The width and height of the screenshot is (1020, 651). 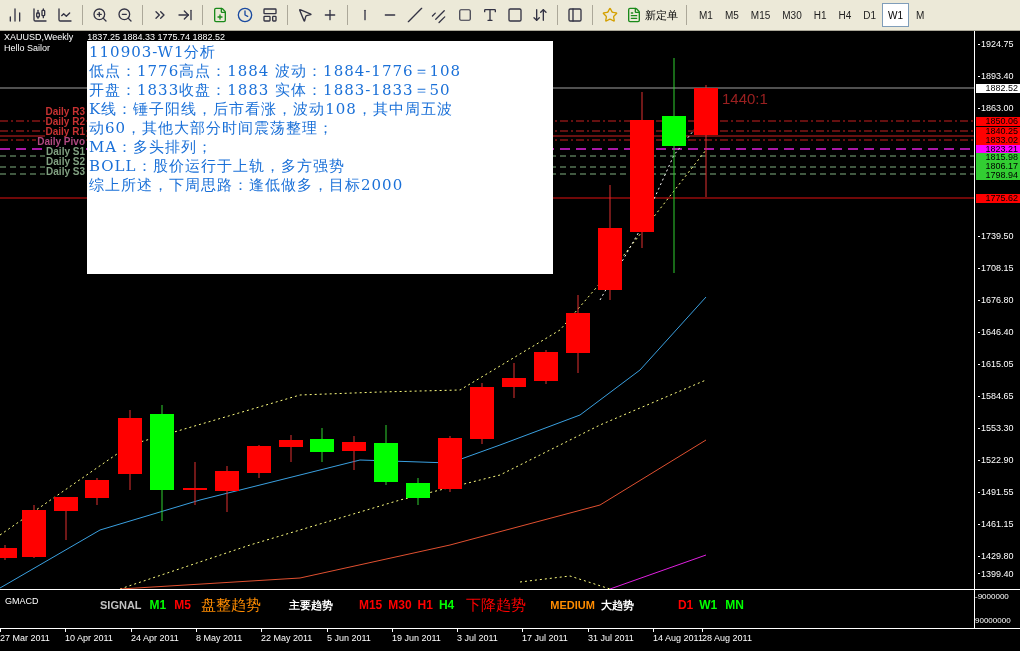 What do you see at coordinates (708, 605) in the screenshot?
I see `signal-text: W1` at bounding box center [708, 605].